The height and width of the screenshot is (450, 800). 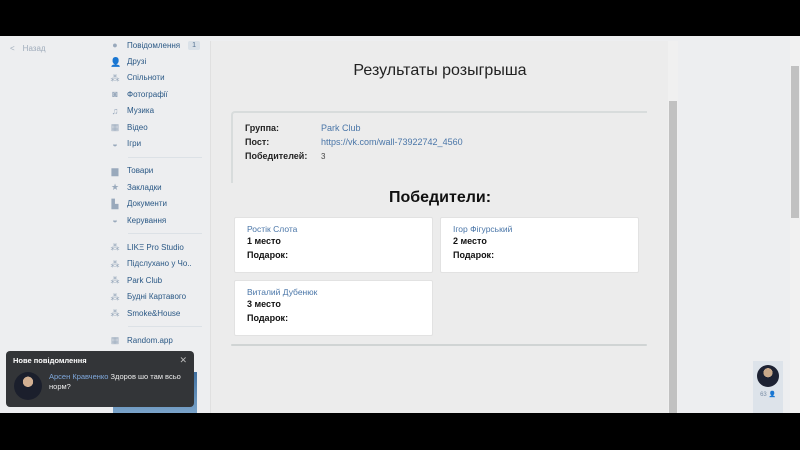 I want to click on toast-title: Нове повідомлення, so click(x=50, y=360).